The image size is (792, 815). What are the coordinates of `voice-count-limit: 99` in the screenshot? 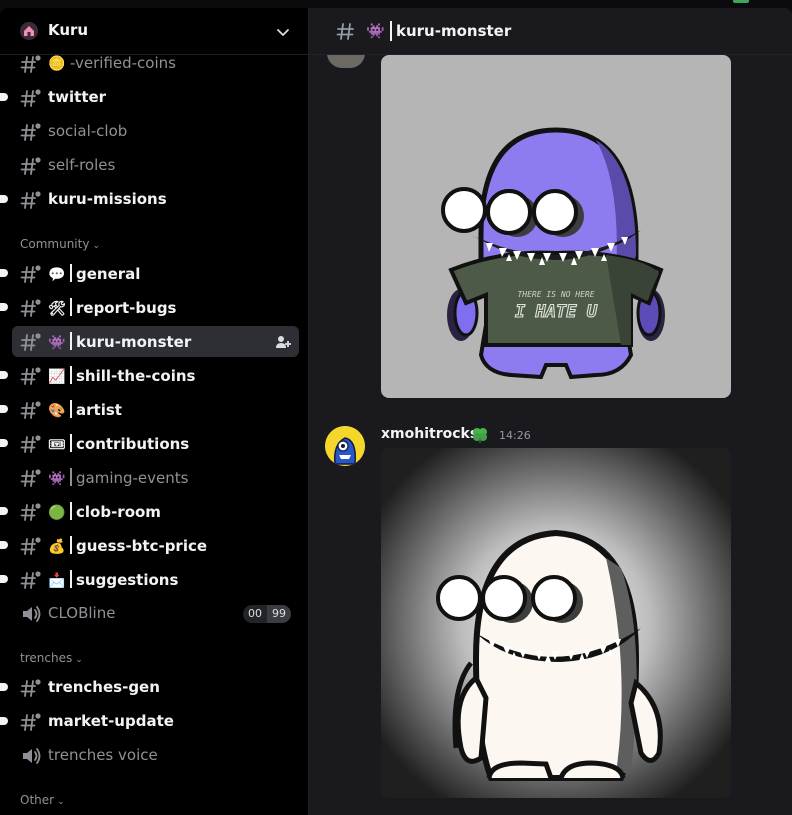 It's located at (279, 614).